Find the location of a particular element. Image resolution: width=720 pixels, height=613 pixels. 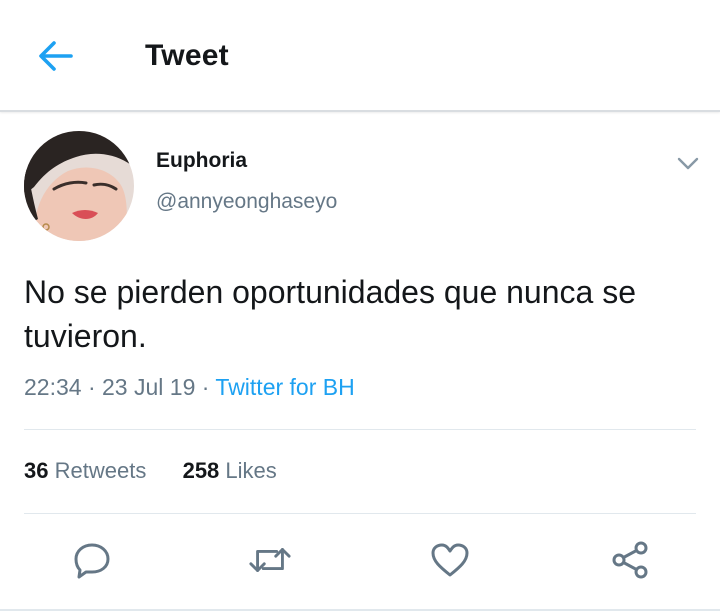

reply-button is located at coordinates (92, 560).